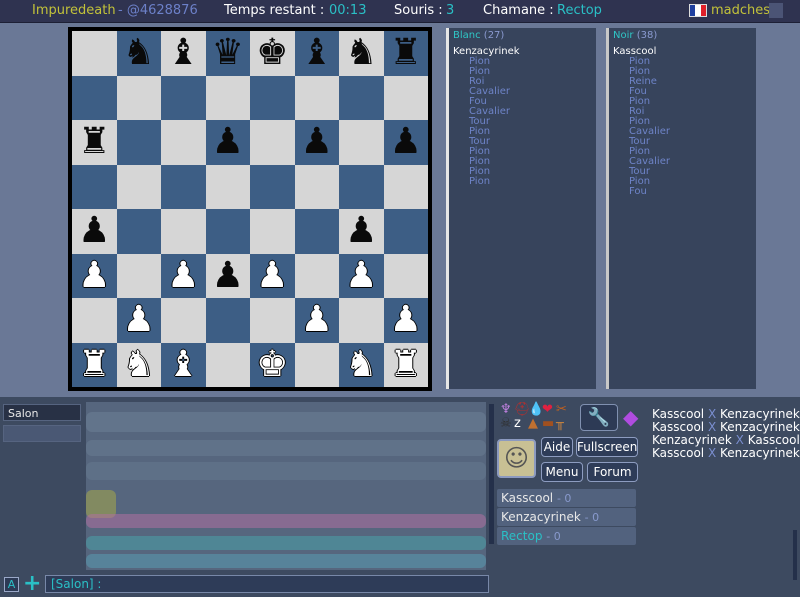  What do you see at coordinates (286, 486) in the screenshot?
I see `chat-log` at bounding box center [286, 486].